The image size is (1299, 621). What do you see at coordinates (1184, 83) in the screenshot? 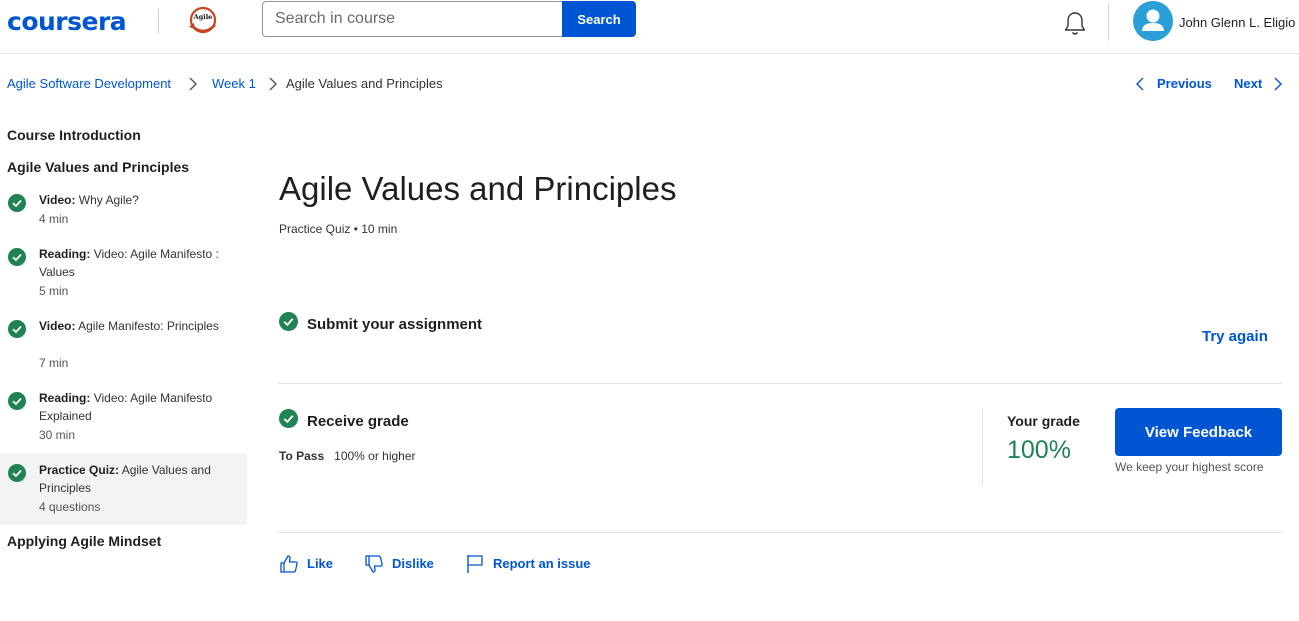
I see `previous-link: Previous` at bounding box center [1184, 83].